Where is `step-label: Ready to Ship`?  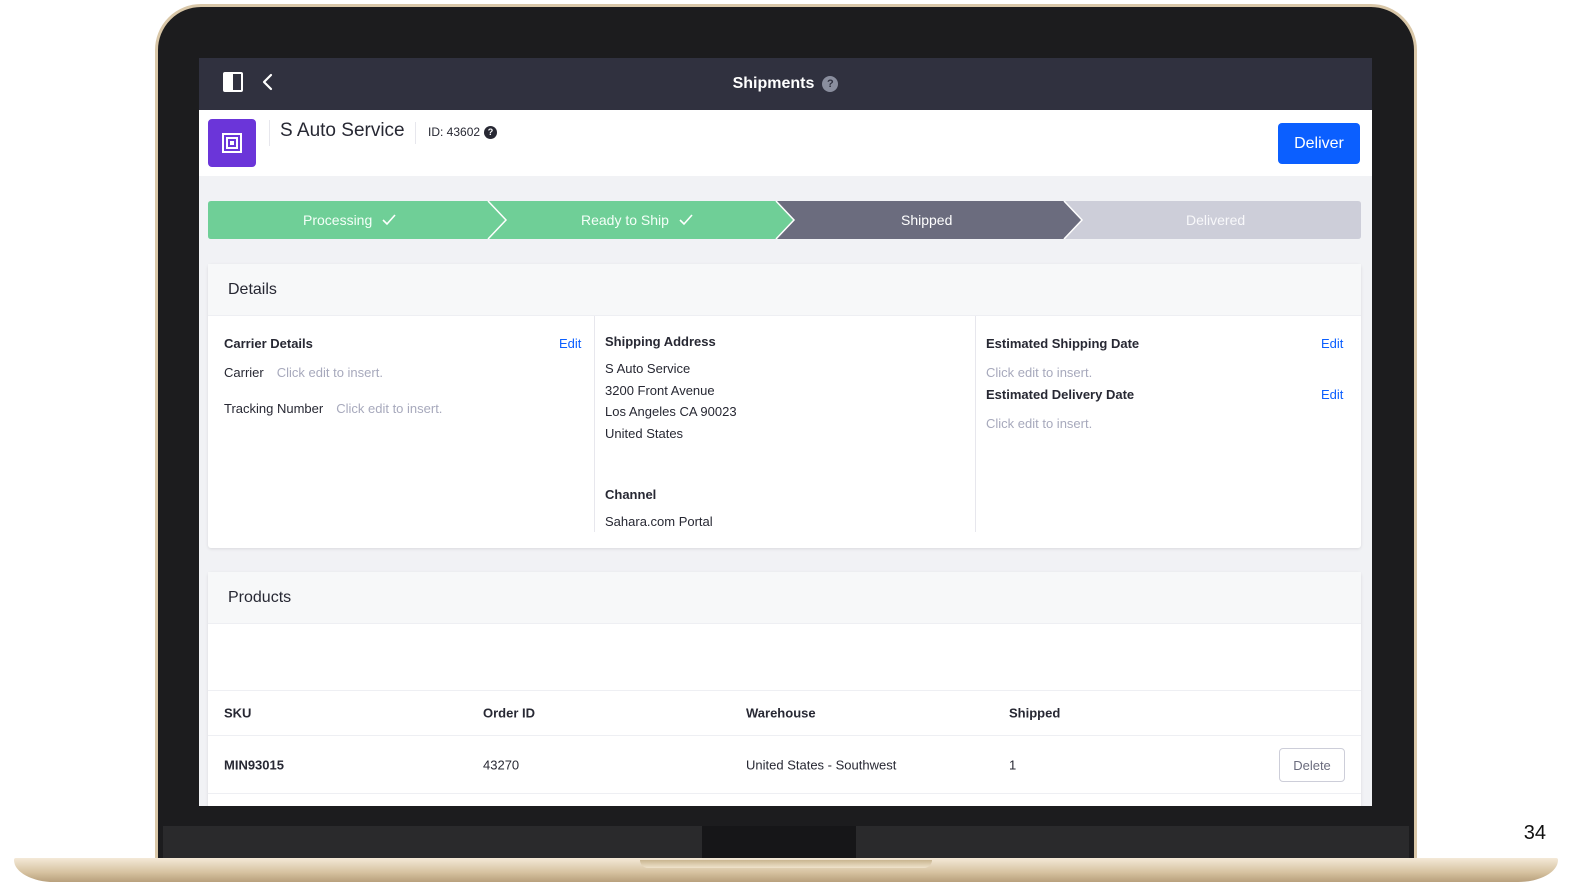
step-label: Ready to Ship is located at coordinates (625, 220).